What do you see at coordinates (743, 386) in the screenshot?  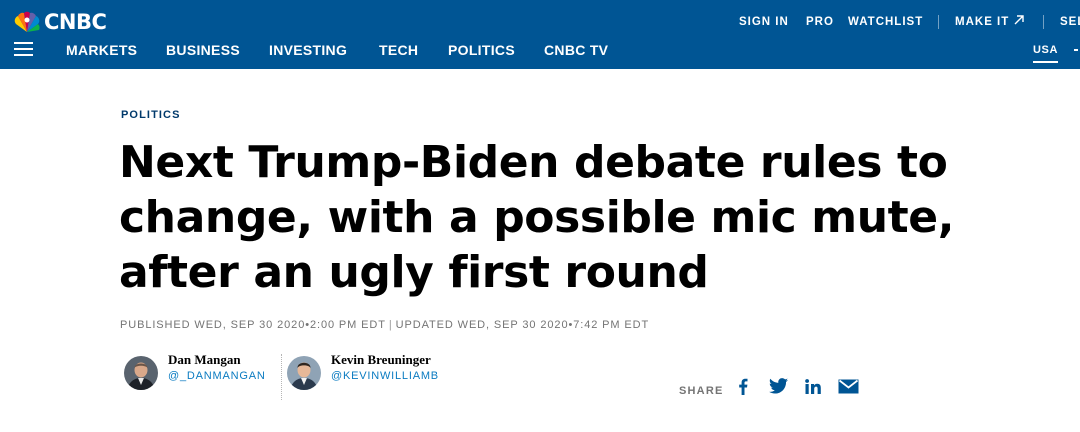 I see `facebook-icon` at bounding box center [743, 386].